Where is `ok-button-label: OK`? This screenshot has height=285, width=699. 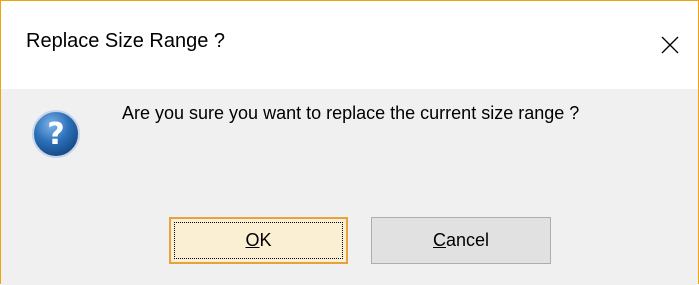
ok-button-label: OK is located at coordinates (258, 240).